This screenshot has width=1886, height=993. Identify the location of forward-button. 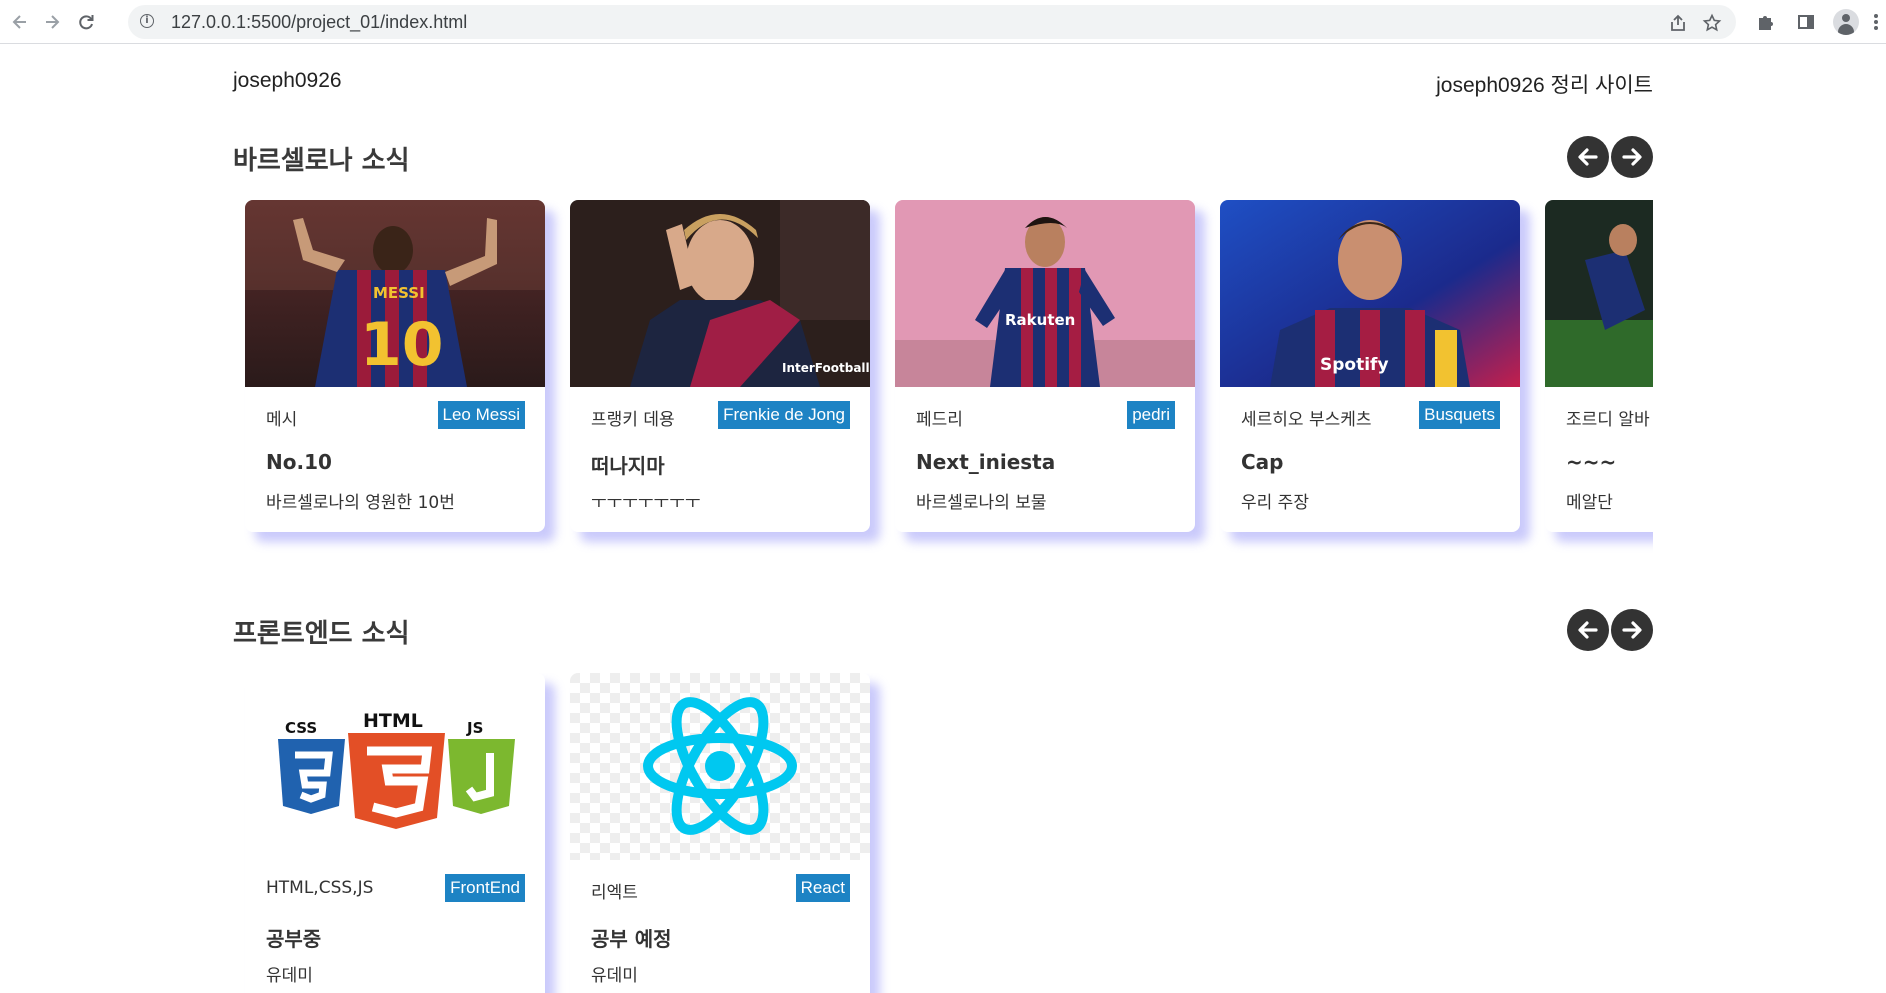
(52, 22).